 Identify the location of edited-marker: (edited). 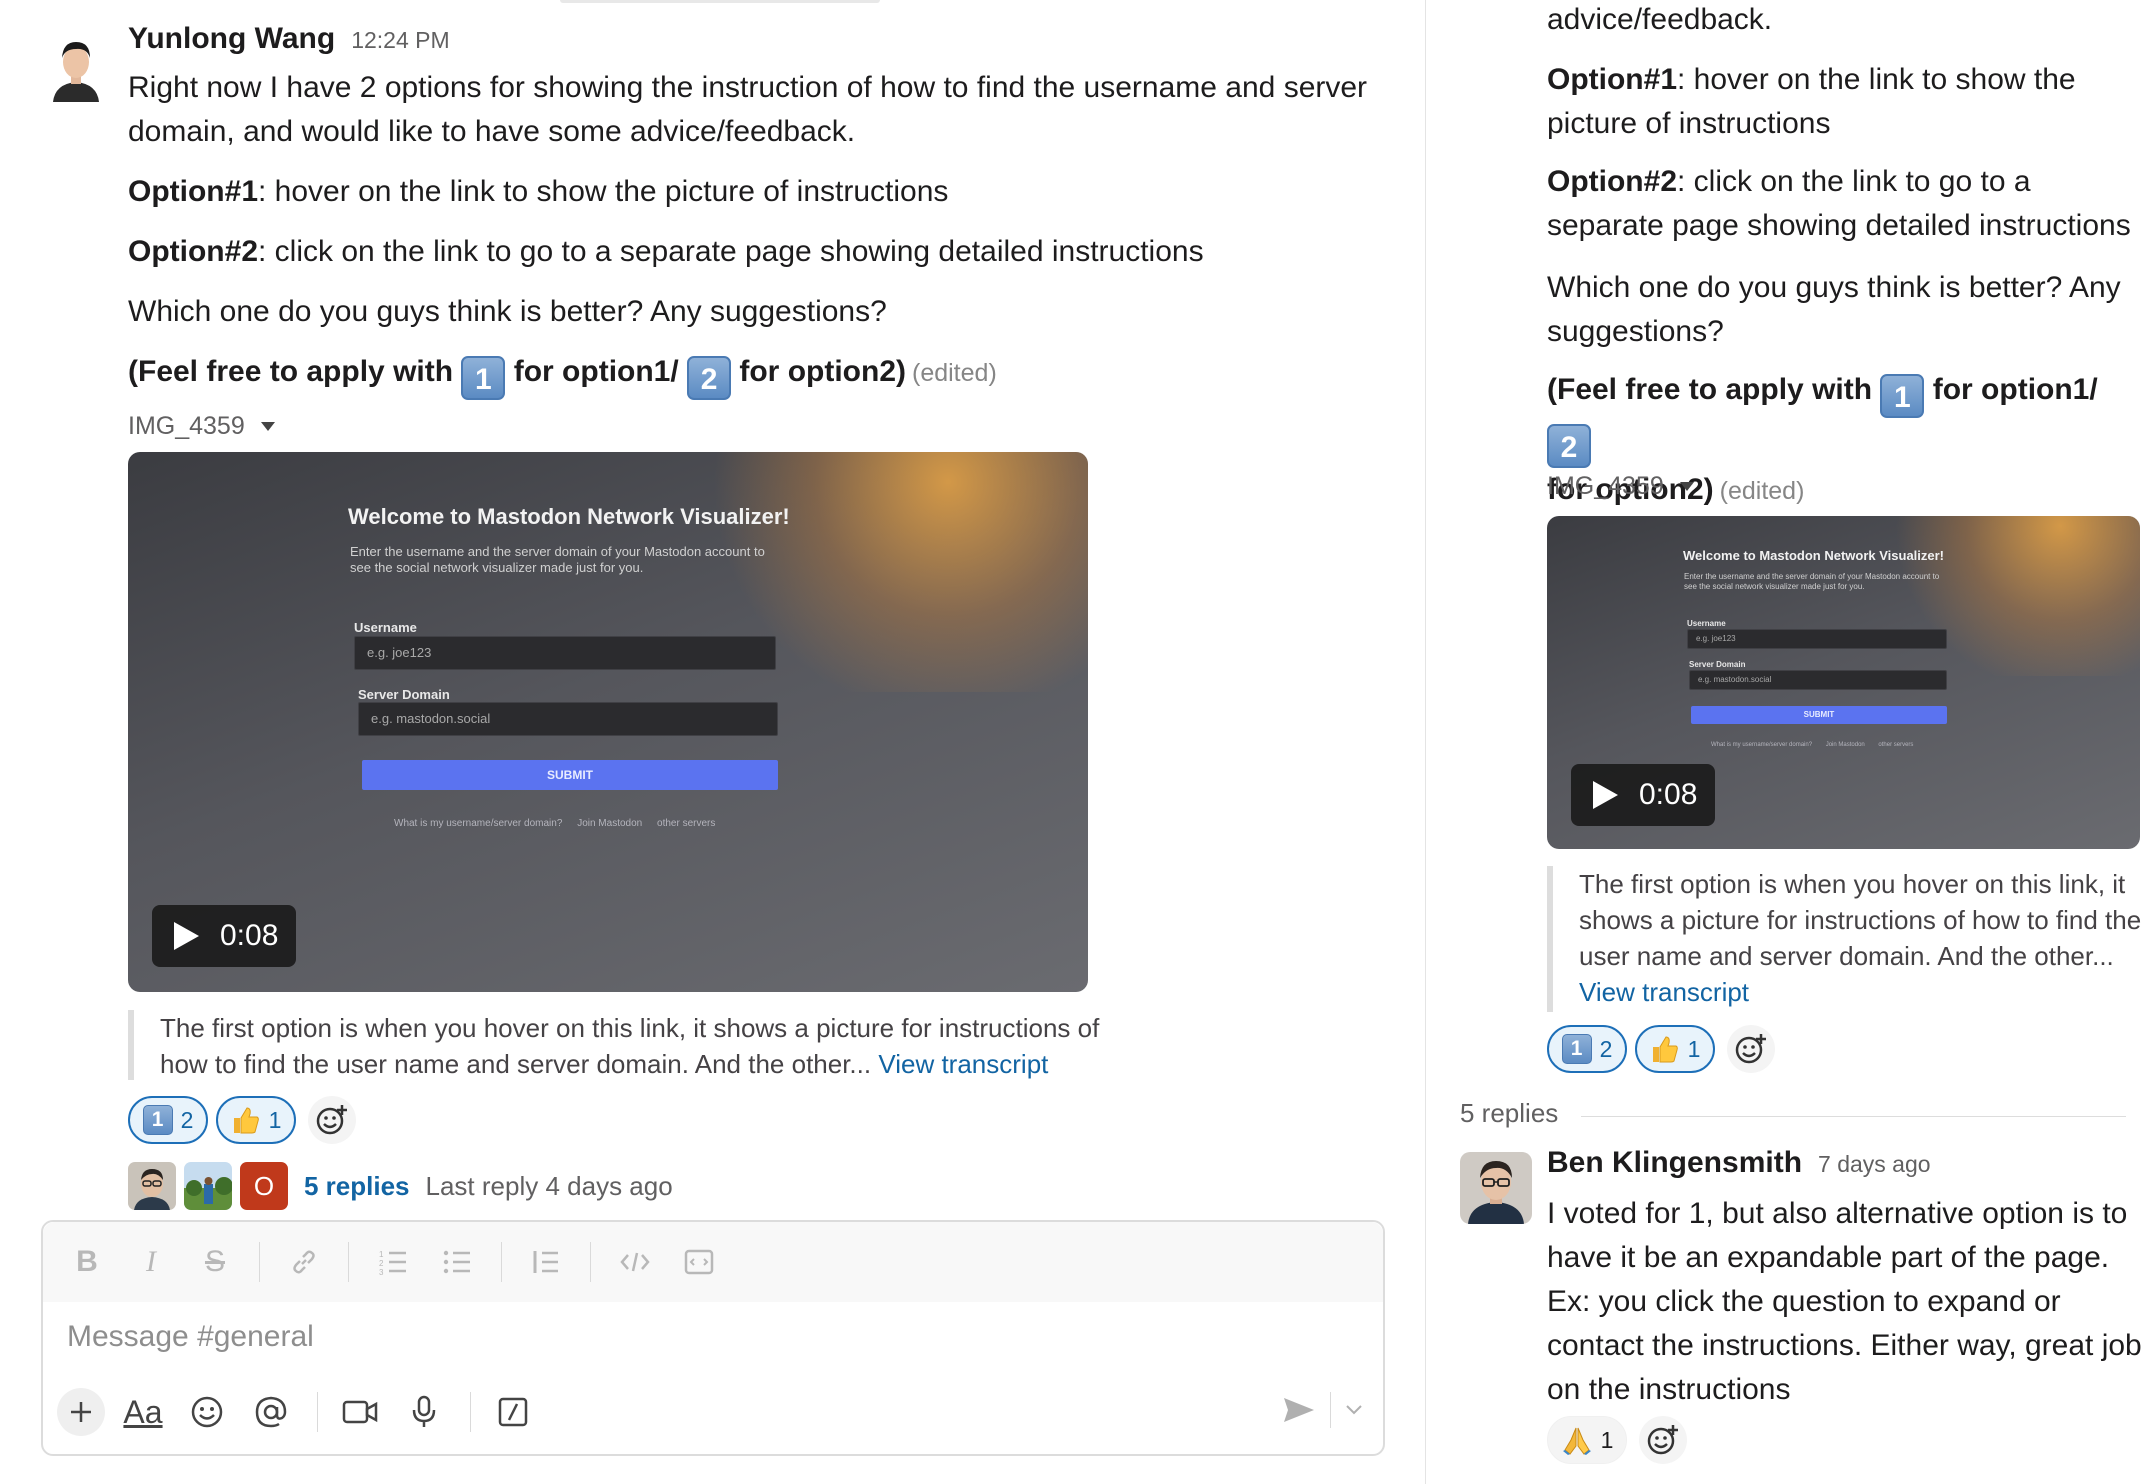
(954, 373).